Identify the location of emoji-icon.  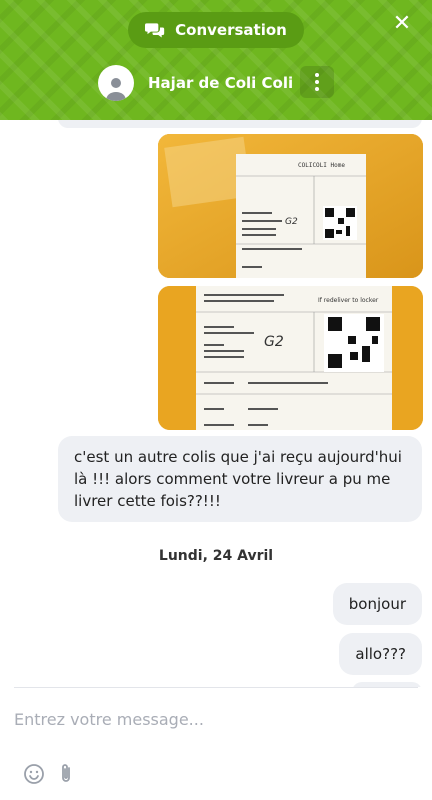
(34, 774).